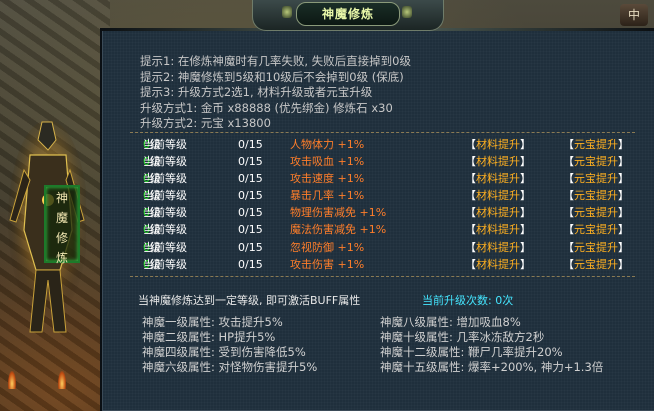 The height and width of the screenshot is (411, 654). Describe the element at coordinates (395, 195) in the screenshot. I see `upgrade-row: 当前等级 0级 0/15 暴击几率 +1% 【材料提升】 【元宝提升】` at that location.